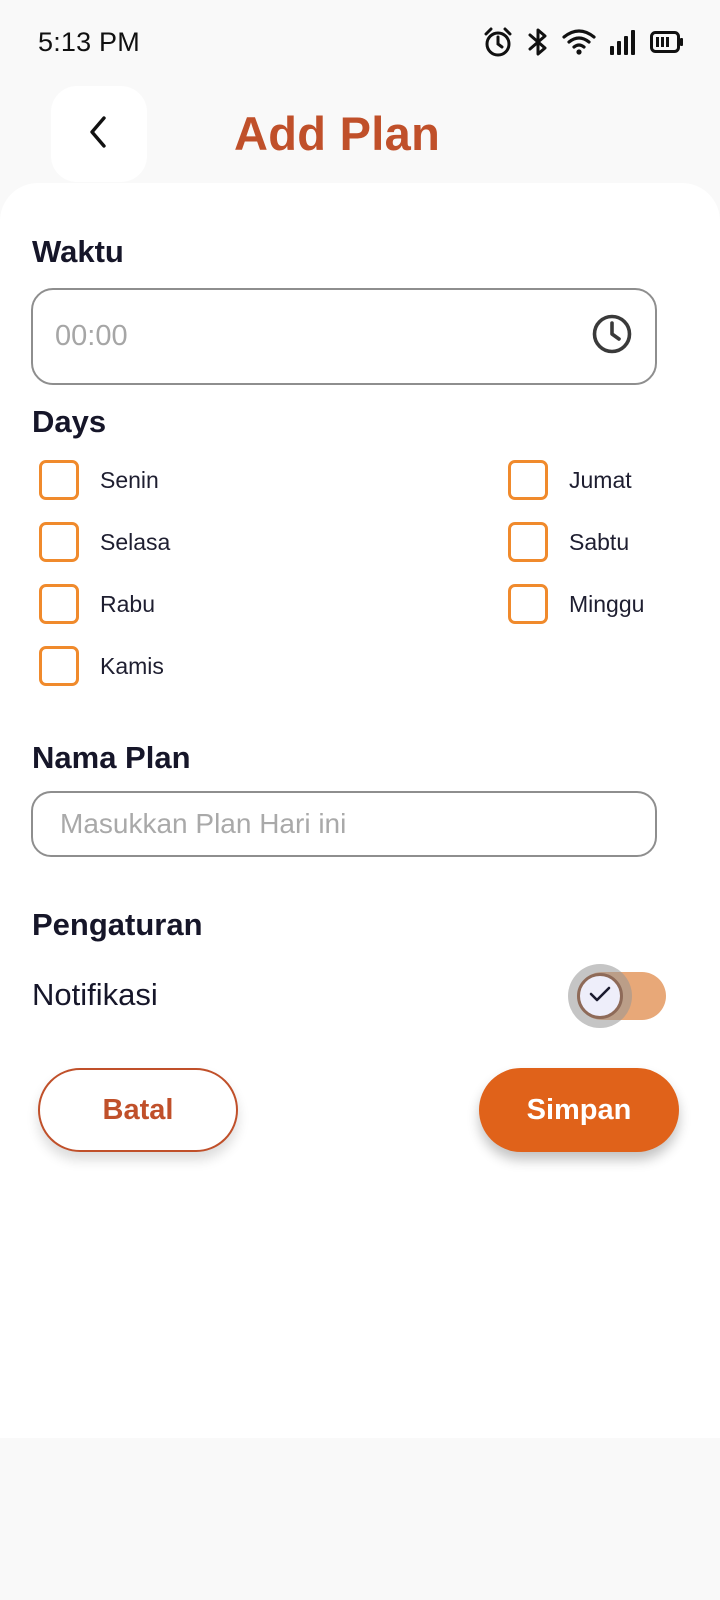  What do you see at coordinates (138, 1110) in the screenshot?
I see `cancel-button: Batal` at bounding box center [138, 1110].